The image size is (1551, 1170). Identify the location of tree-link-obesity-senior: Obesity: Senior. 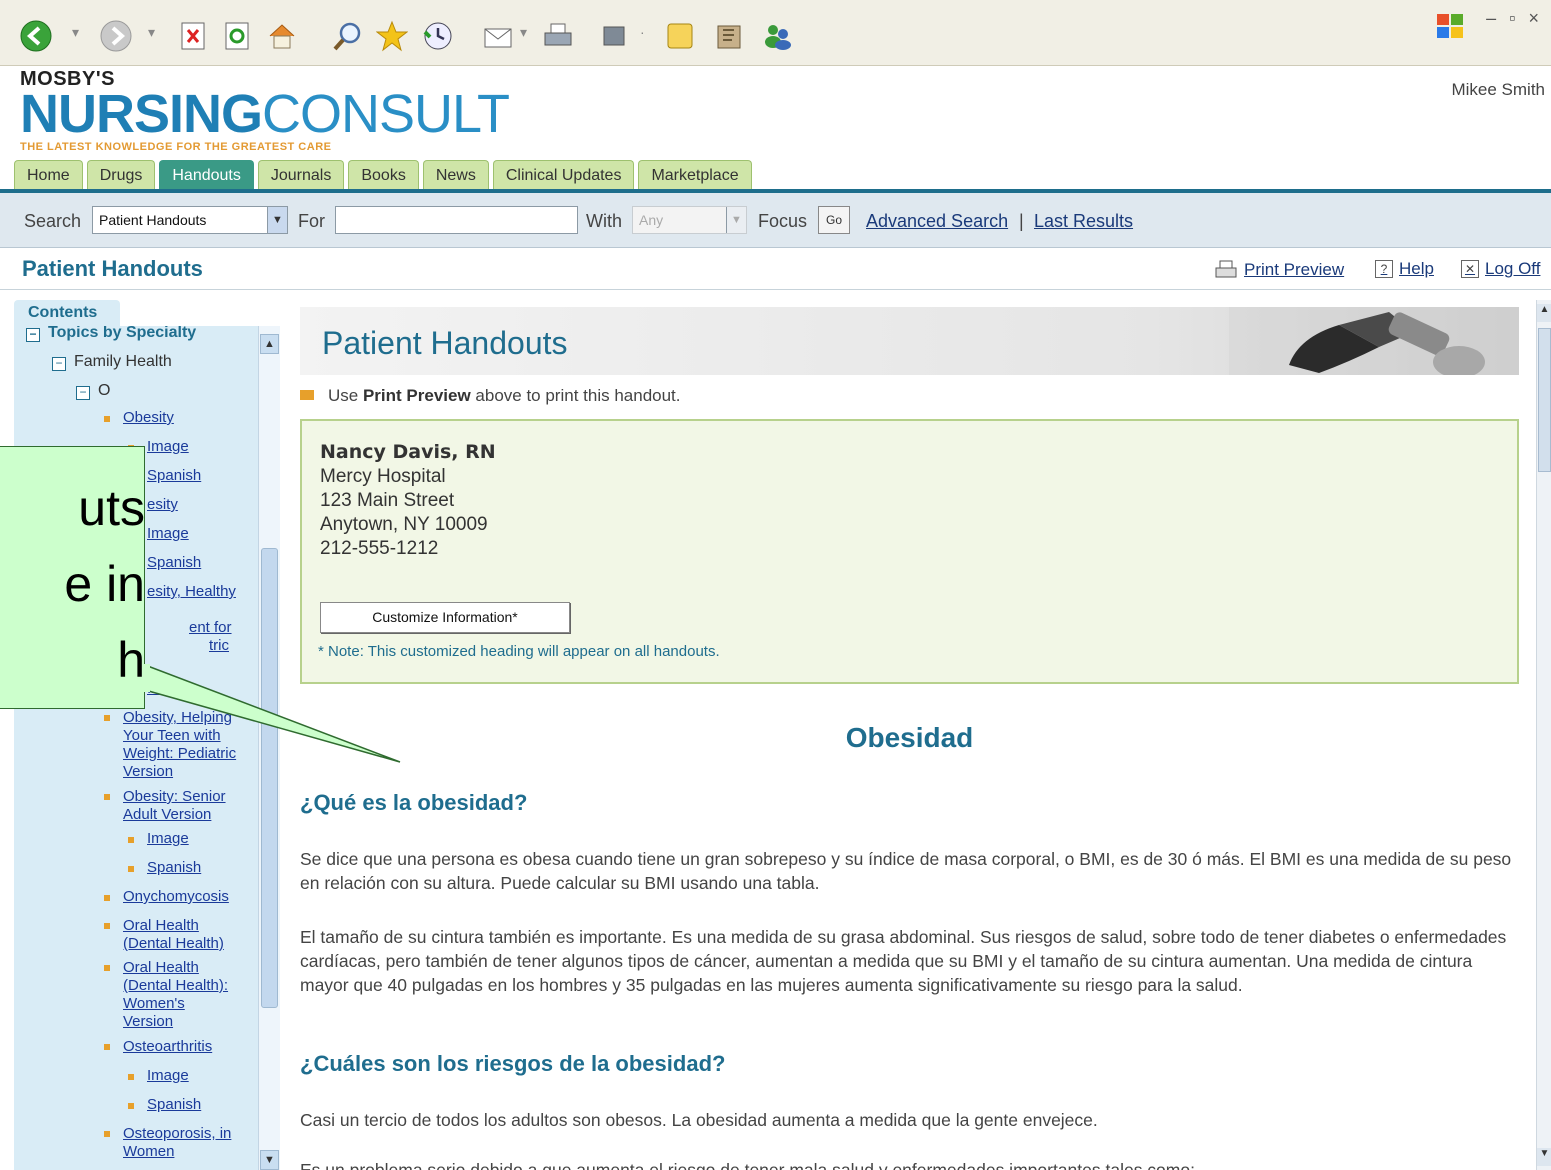
(174, 797).